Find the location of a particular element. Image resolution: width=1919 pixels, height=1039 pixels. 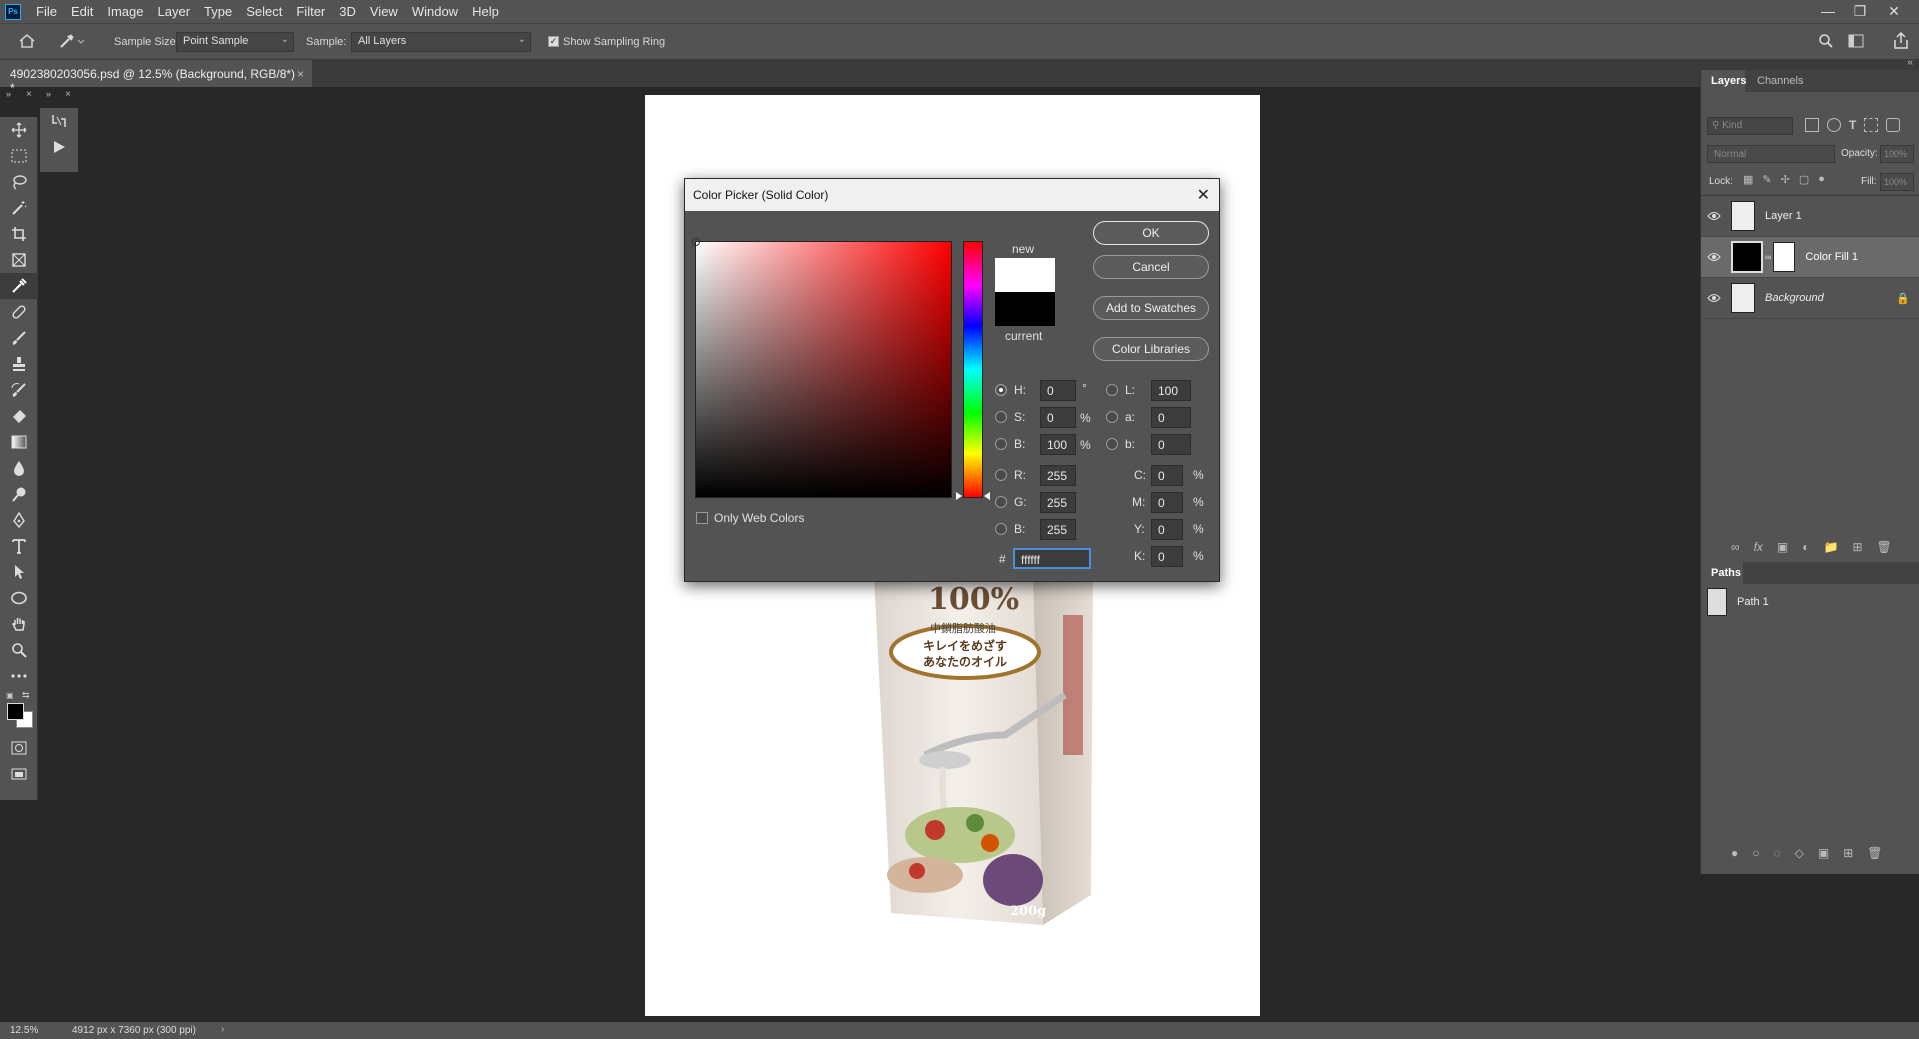

frame-tool-icon is located at coordinates (19, 260).